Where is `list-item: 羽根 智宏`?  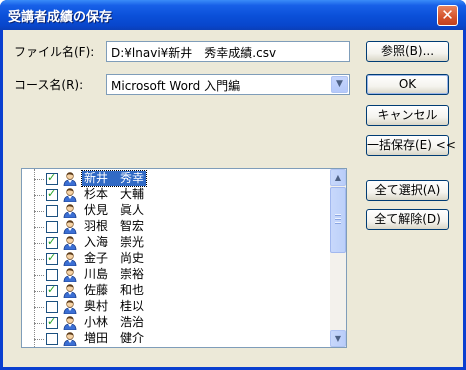
list-item: 羽根 智宏 is located at coordinates (177, 227).